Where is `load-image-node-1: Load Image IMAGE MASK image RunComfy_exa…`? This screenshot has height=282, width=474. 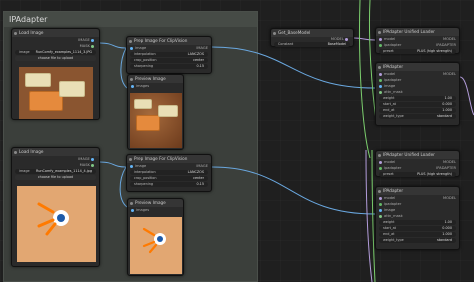 load-image-node-1: Load Image IMAGE MASK image RunComfy_exa… is located at coordinates (55, 74).